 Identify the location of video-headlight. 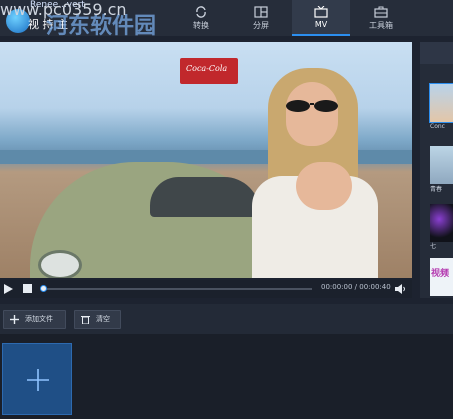
(60, 264).